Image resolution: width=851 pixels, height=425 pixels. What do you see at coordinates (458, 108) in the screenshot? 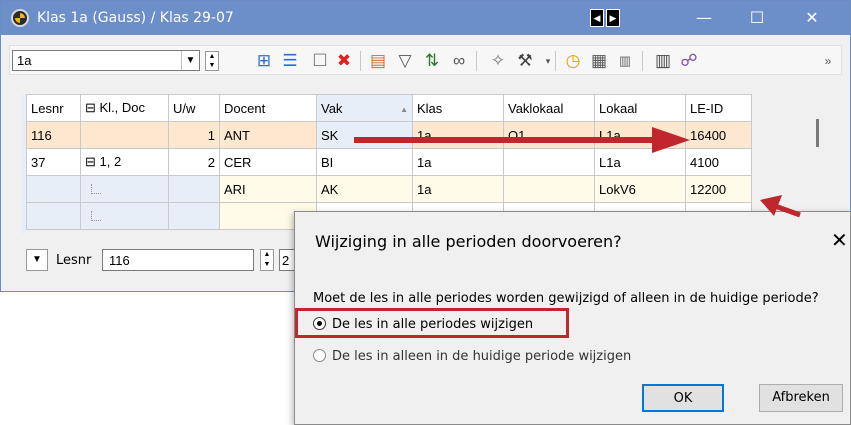
I see `column-header-klas: Klas` at bounding box center [458, 108].